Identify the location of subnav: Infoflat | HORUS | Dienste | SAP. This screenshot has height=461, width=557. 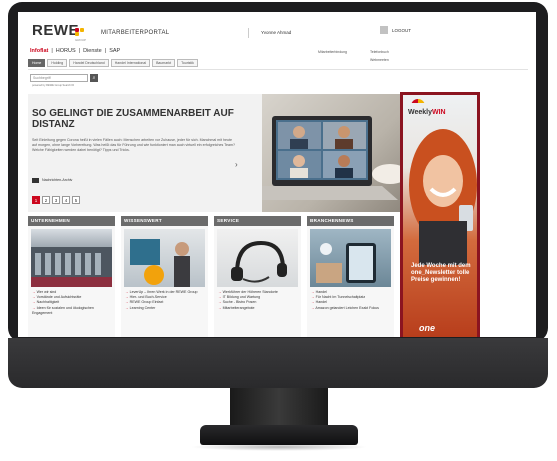
(75, 51).